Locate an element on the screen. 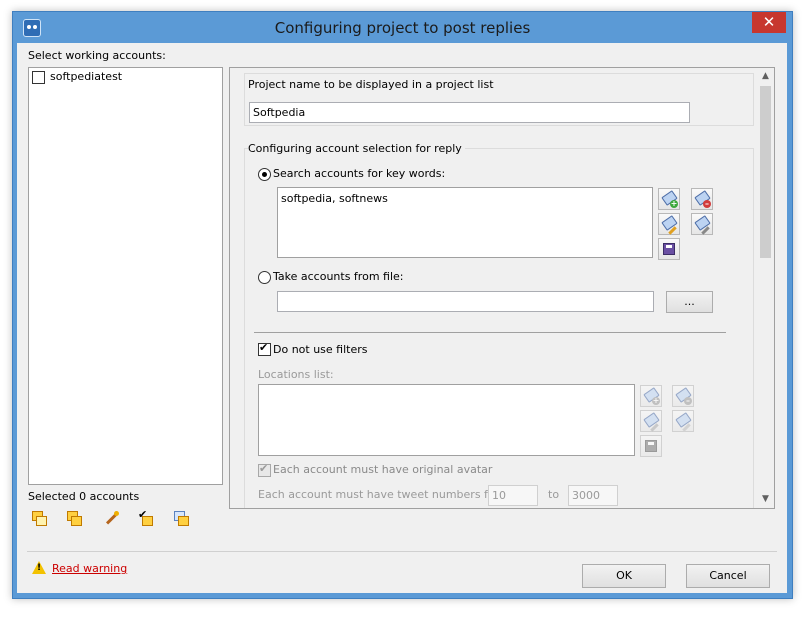  cancel-button: Cancel is located at coordinates (728, 576).